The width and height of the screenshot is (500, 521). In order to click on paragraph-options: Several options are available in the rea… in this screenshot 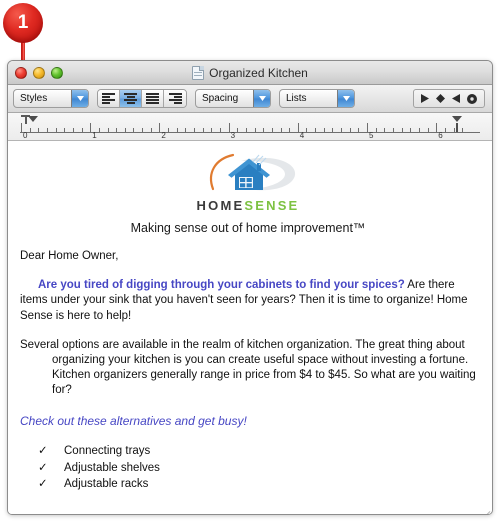, I will do `click(248, 367)`.